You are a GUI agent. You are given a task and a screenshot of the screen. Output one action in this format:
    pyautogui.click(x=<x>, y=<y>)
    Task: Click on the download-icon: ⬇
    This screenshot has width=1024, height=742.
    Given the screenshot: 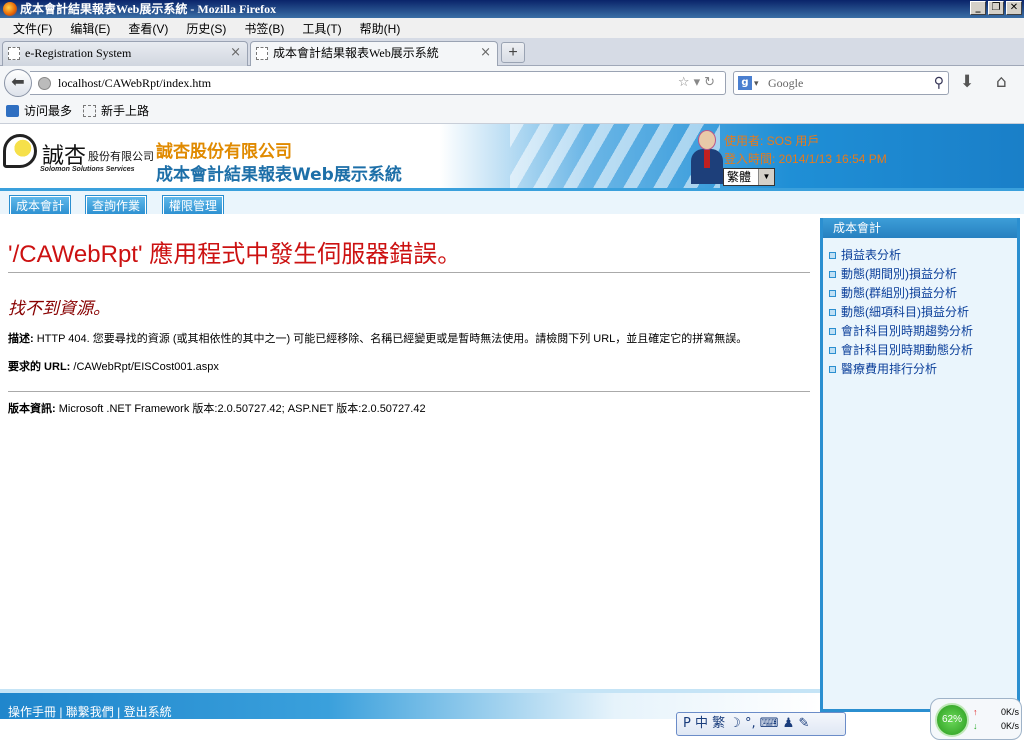 What is the action you would take?
    pyautogui.click(x=967, y=82)
    